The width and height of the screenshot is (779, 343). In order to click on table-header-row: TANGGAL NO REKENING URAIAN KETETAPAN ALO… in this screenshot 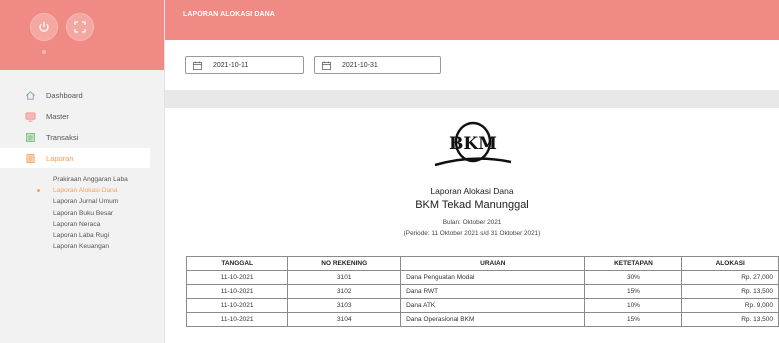, I will do `click(482, 263)`.